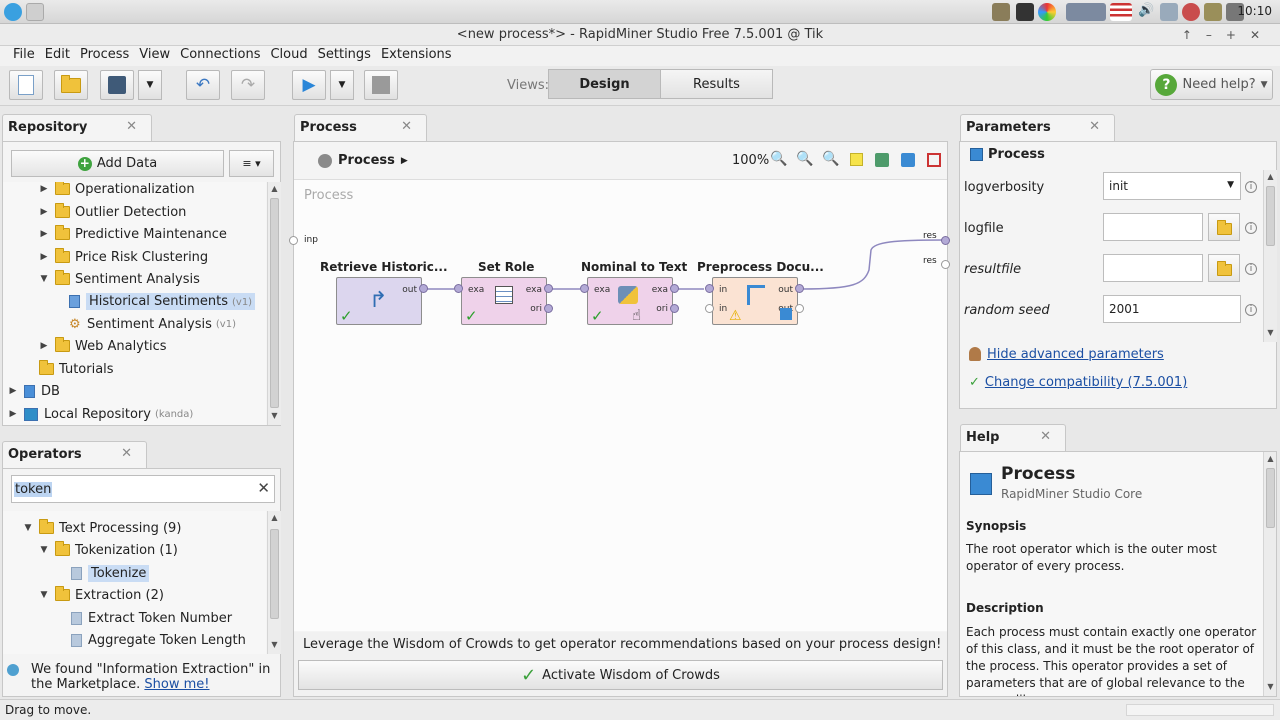 This screenshot has height=720, width=1280. What do you see at coordinates (379, 301) in the screenshot?
I see `operator-retrieve: ↱ out ✓` at bounding box center [379, 301].